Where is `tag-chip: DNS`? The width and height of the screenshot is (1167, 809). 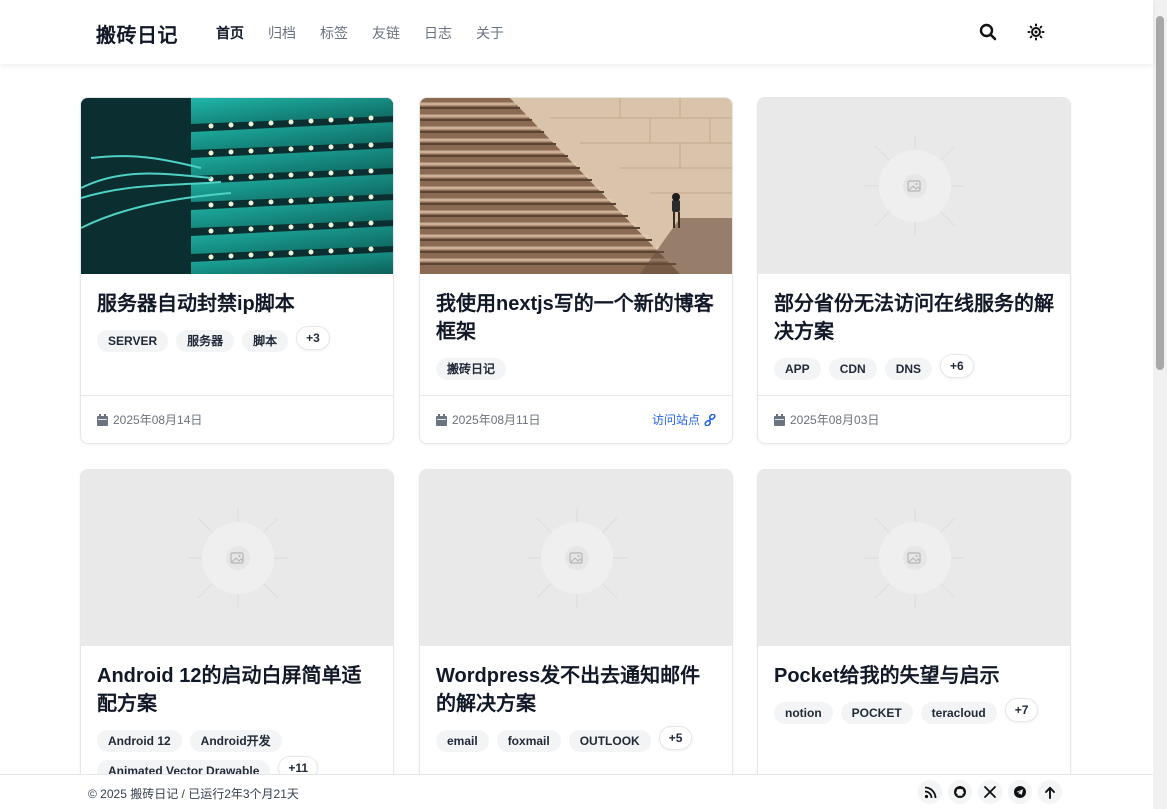
tag-chip: DNS is located at coordinates (908, 369).